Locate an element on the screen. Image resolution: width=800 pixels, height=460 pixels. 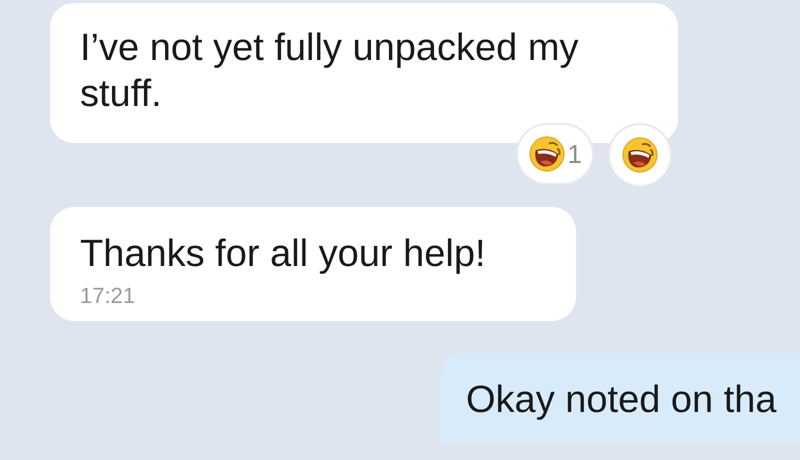
message-time: 17:21 is located at coordinates (108, 296).